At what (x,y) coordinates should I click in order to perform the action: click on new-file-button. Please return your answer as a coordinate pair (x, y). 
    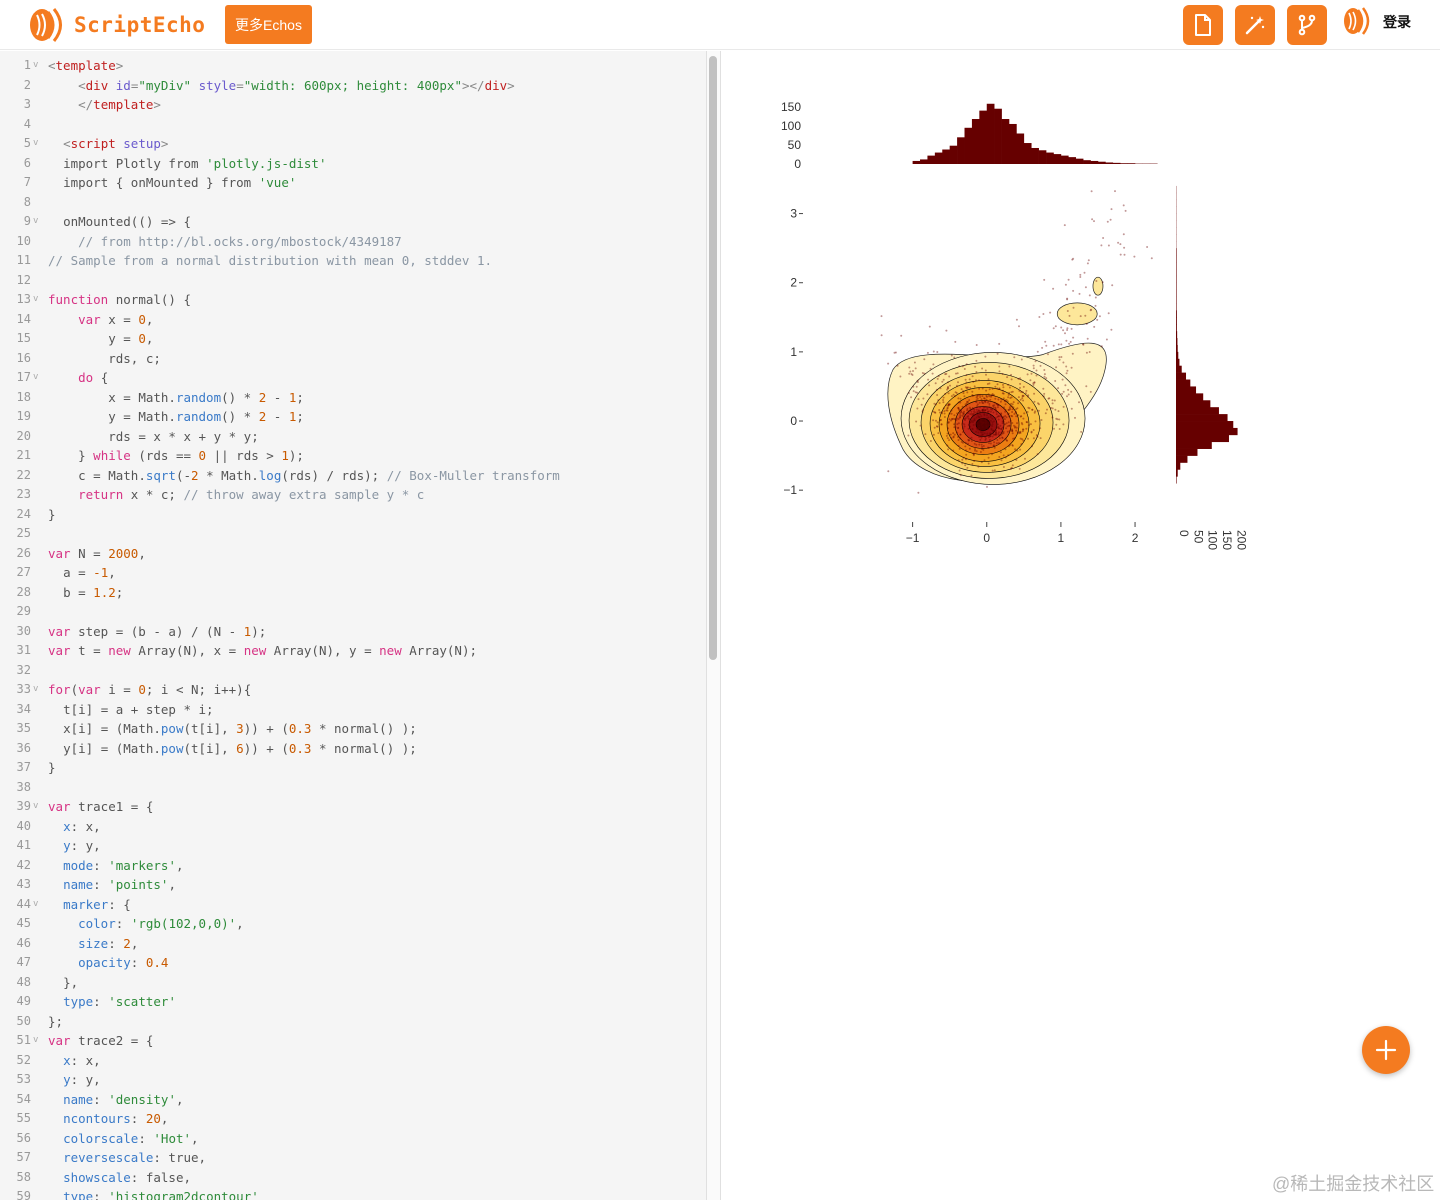
    Looking at the image, I should click on (1203, 25).